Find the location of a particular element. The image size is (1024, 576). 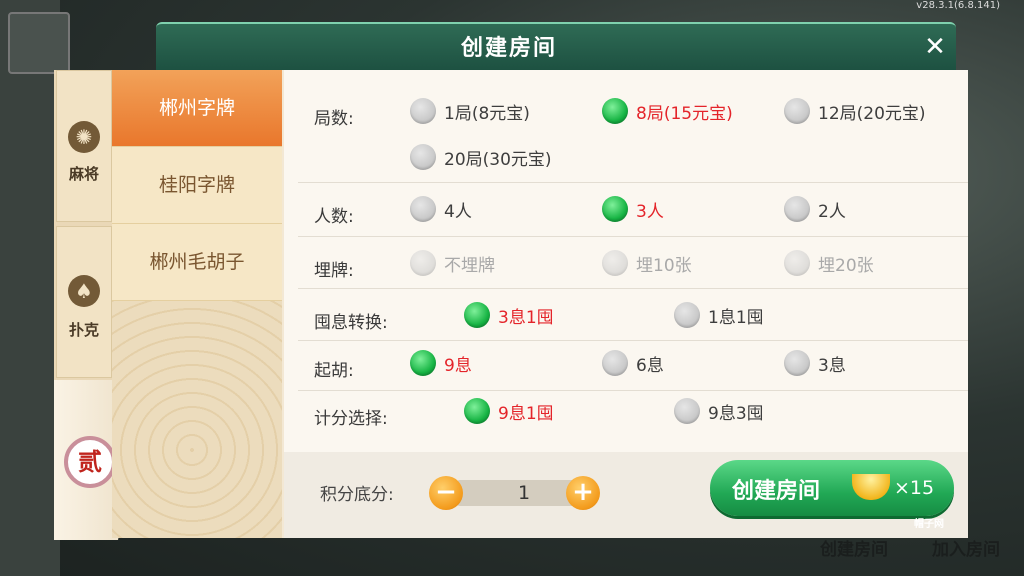

option-text: 20局(30元宝) is located at coordinates (498, 159).